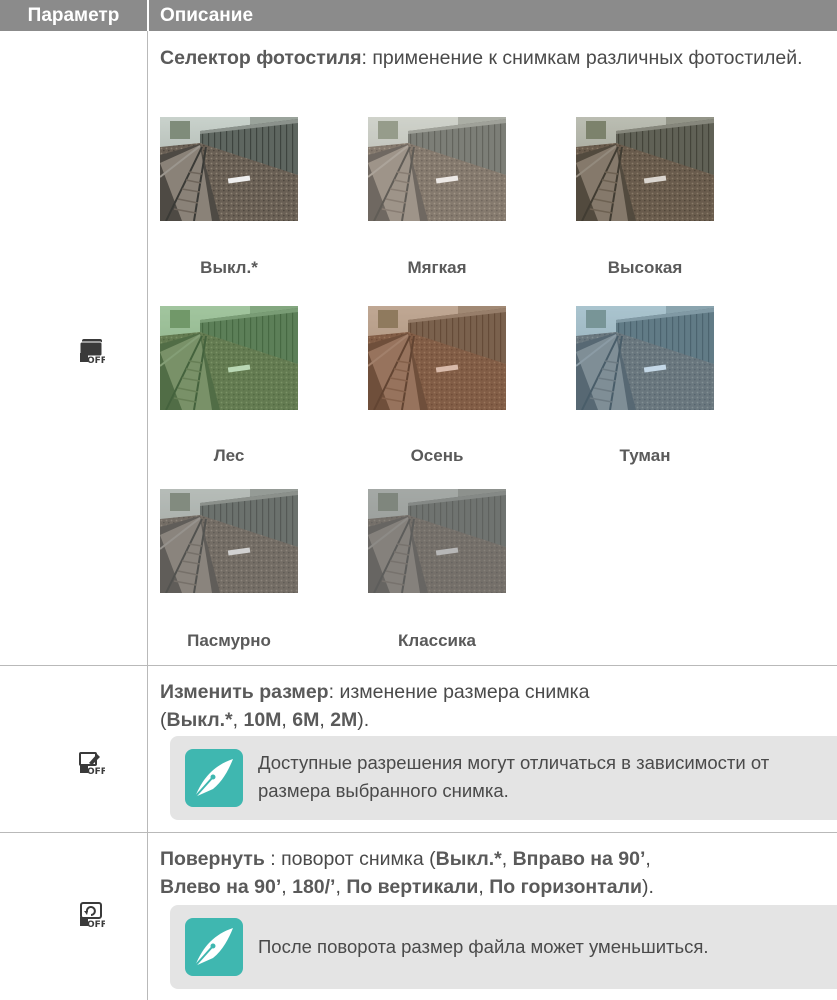 Image resolution: width=837 pixels, height=1000 pixels. I want to click on header-desc: Описание, so click(207, 15).